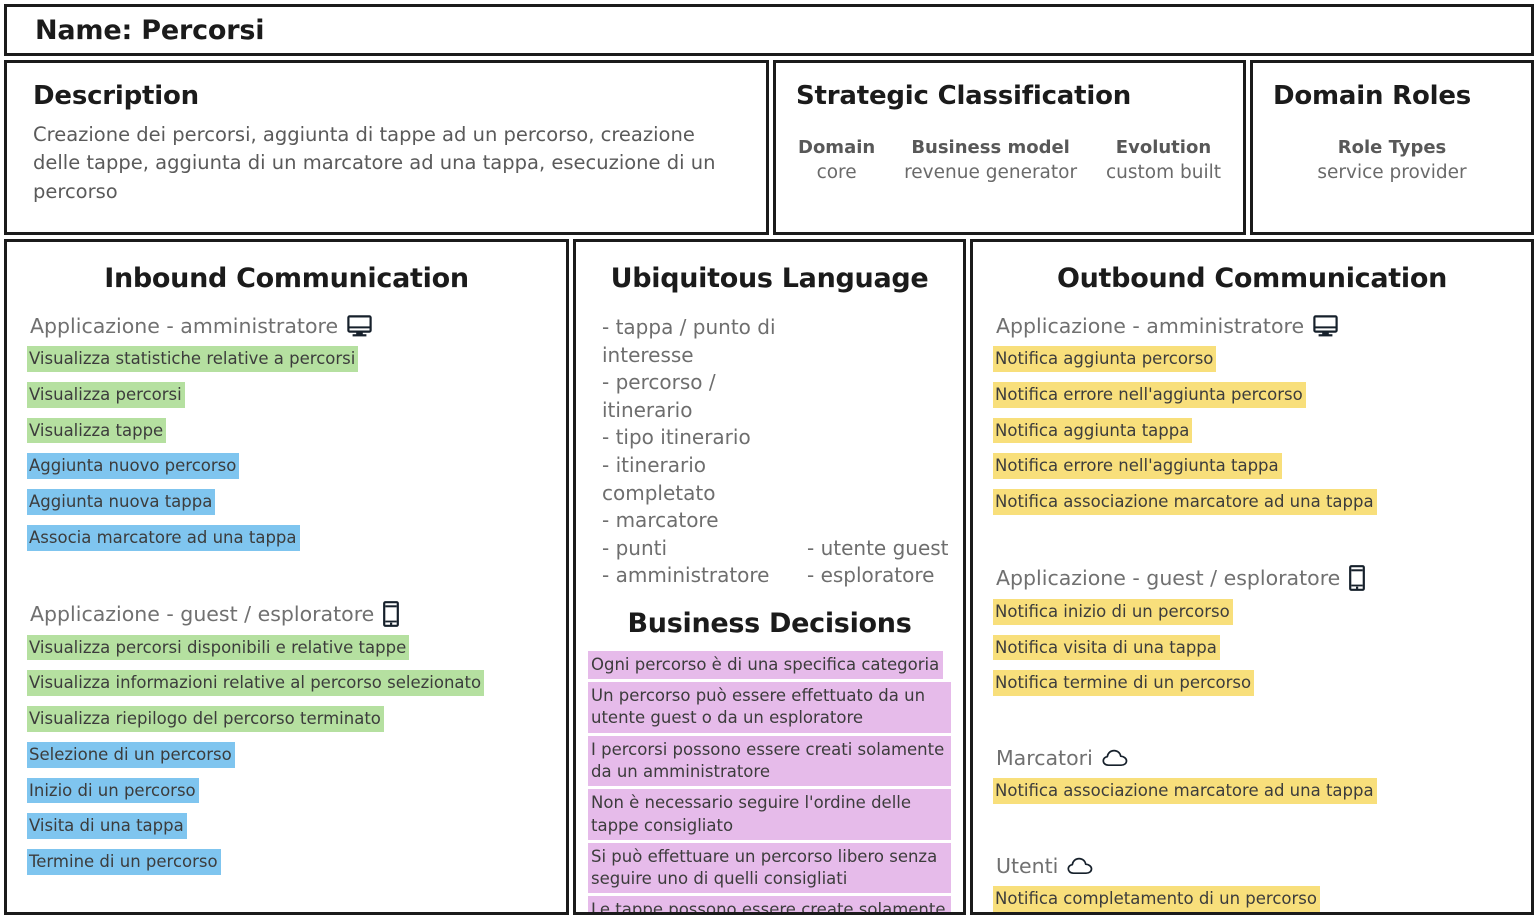  I want to click on message-item: Notifica visita di una tappa, so click(1106, 647).